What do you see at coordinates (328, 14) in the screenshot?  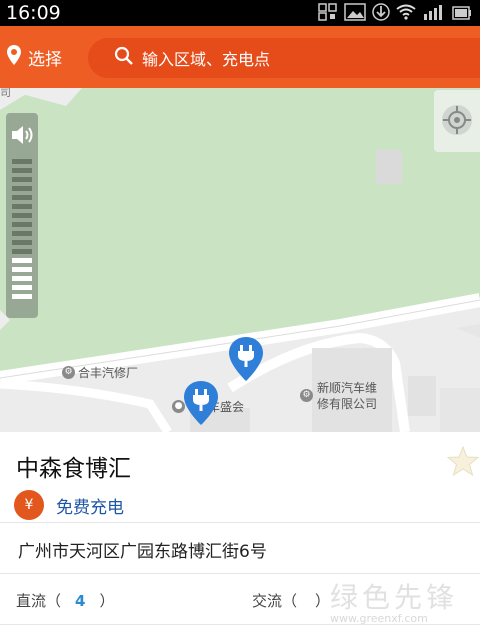 I see `qr-icon` at bounding box center [328, 14].